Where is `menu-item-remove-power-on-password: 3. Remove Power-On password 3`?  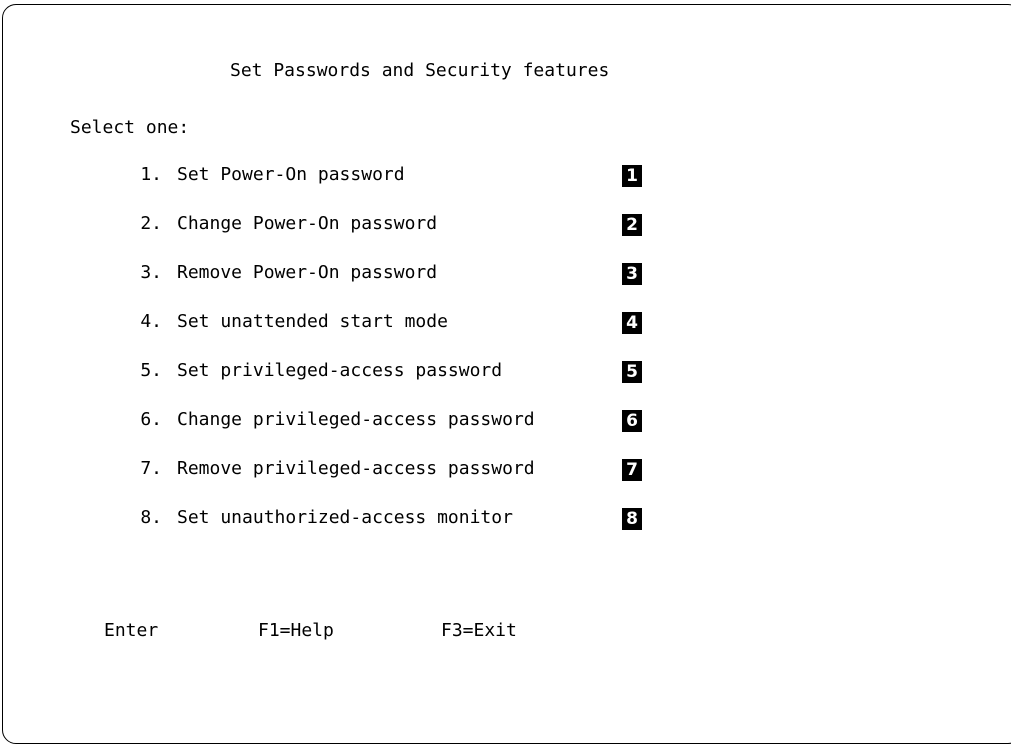 menu-item-remove-power-on-password: 3. Remove Power-On password 3 is located at coordinates (350, 277).